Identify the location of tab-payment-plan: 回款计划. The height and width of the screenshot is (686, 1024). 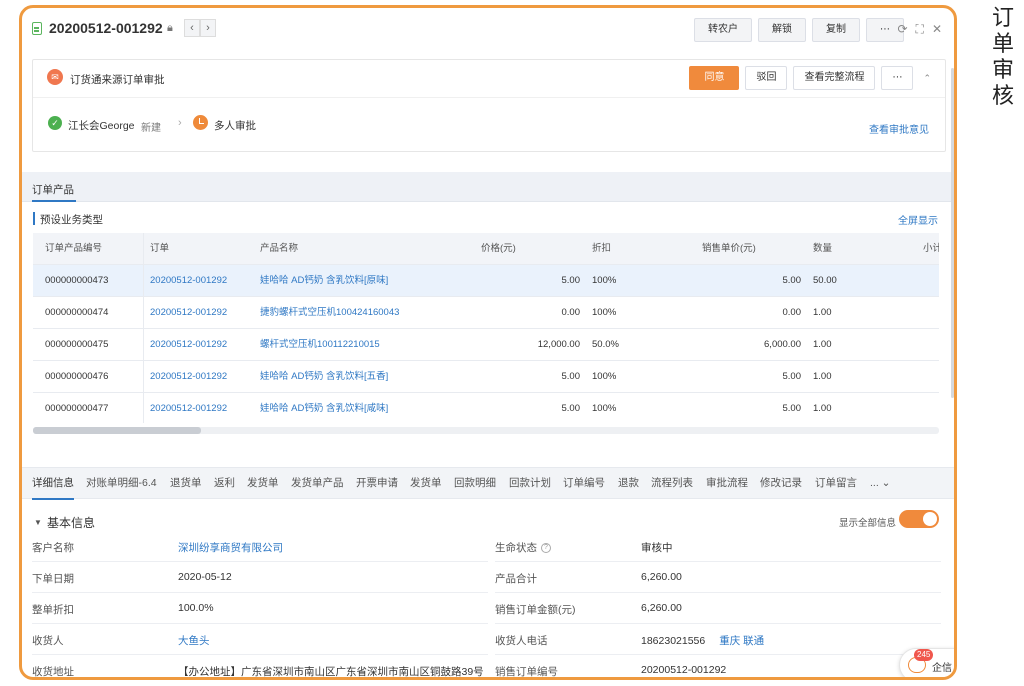
(530, 483).